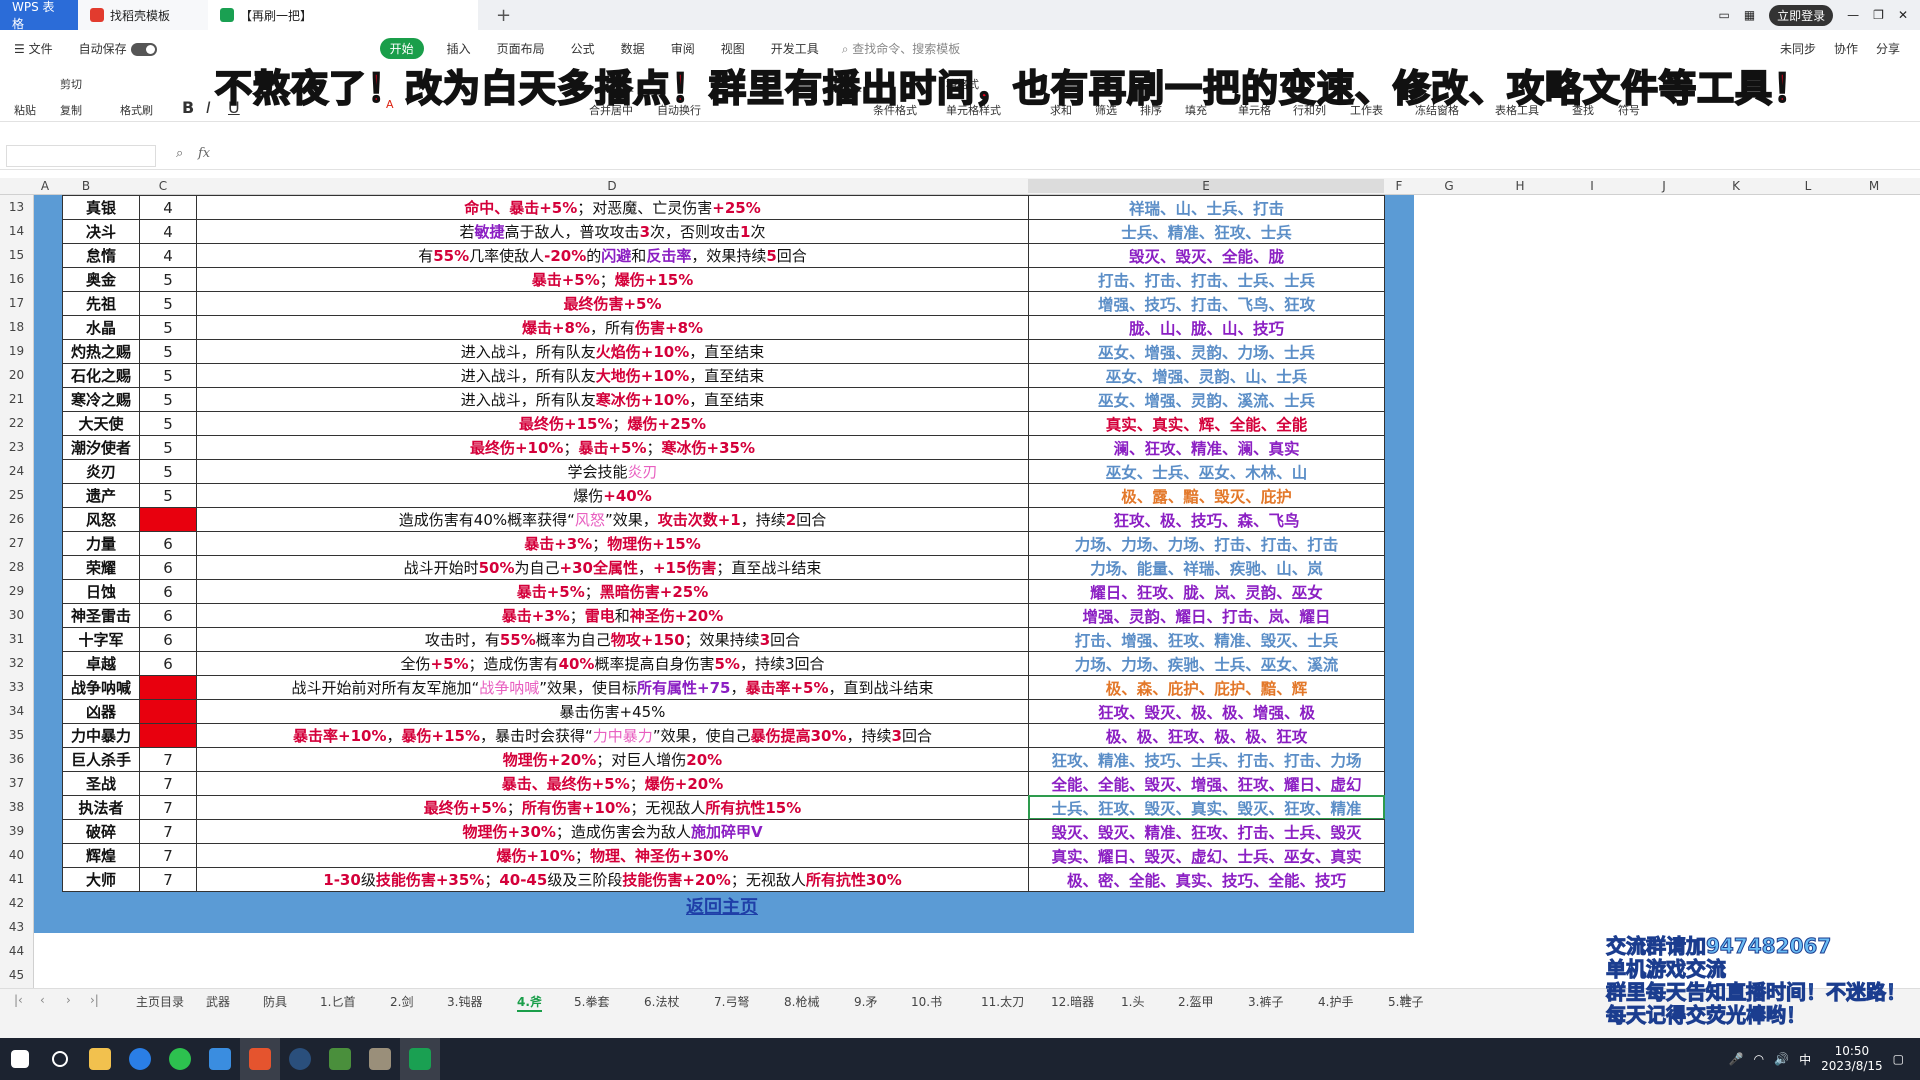 The width and height of the screenshot is (1920, 1080). I want to click on name-cell: 巨人杀手, so click(101, 759).